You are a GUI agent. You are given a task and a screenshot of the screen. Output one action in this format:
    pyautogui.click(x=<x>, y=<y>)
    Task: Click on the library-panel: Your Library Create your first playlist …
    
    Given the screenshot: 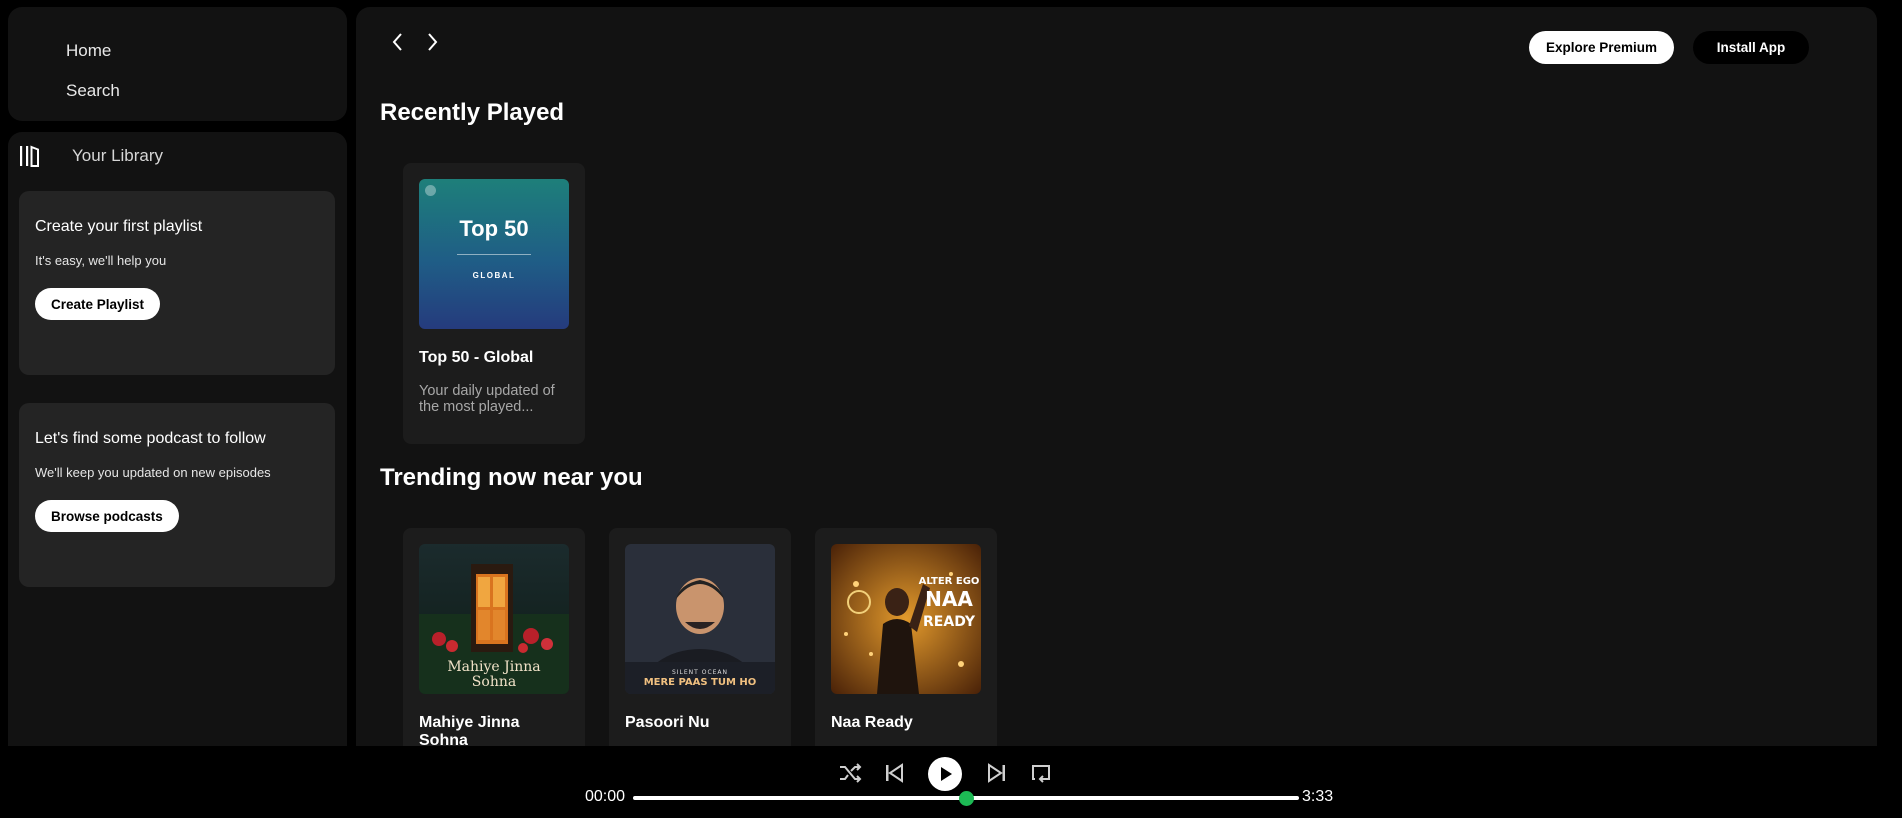 What is the action you would take?
    pyautogui.click(x=177, y=442)
    